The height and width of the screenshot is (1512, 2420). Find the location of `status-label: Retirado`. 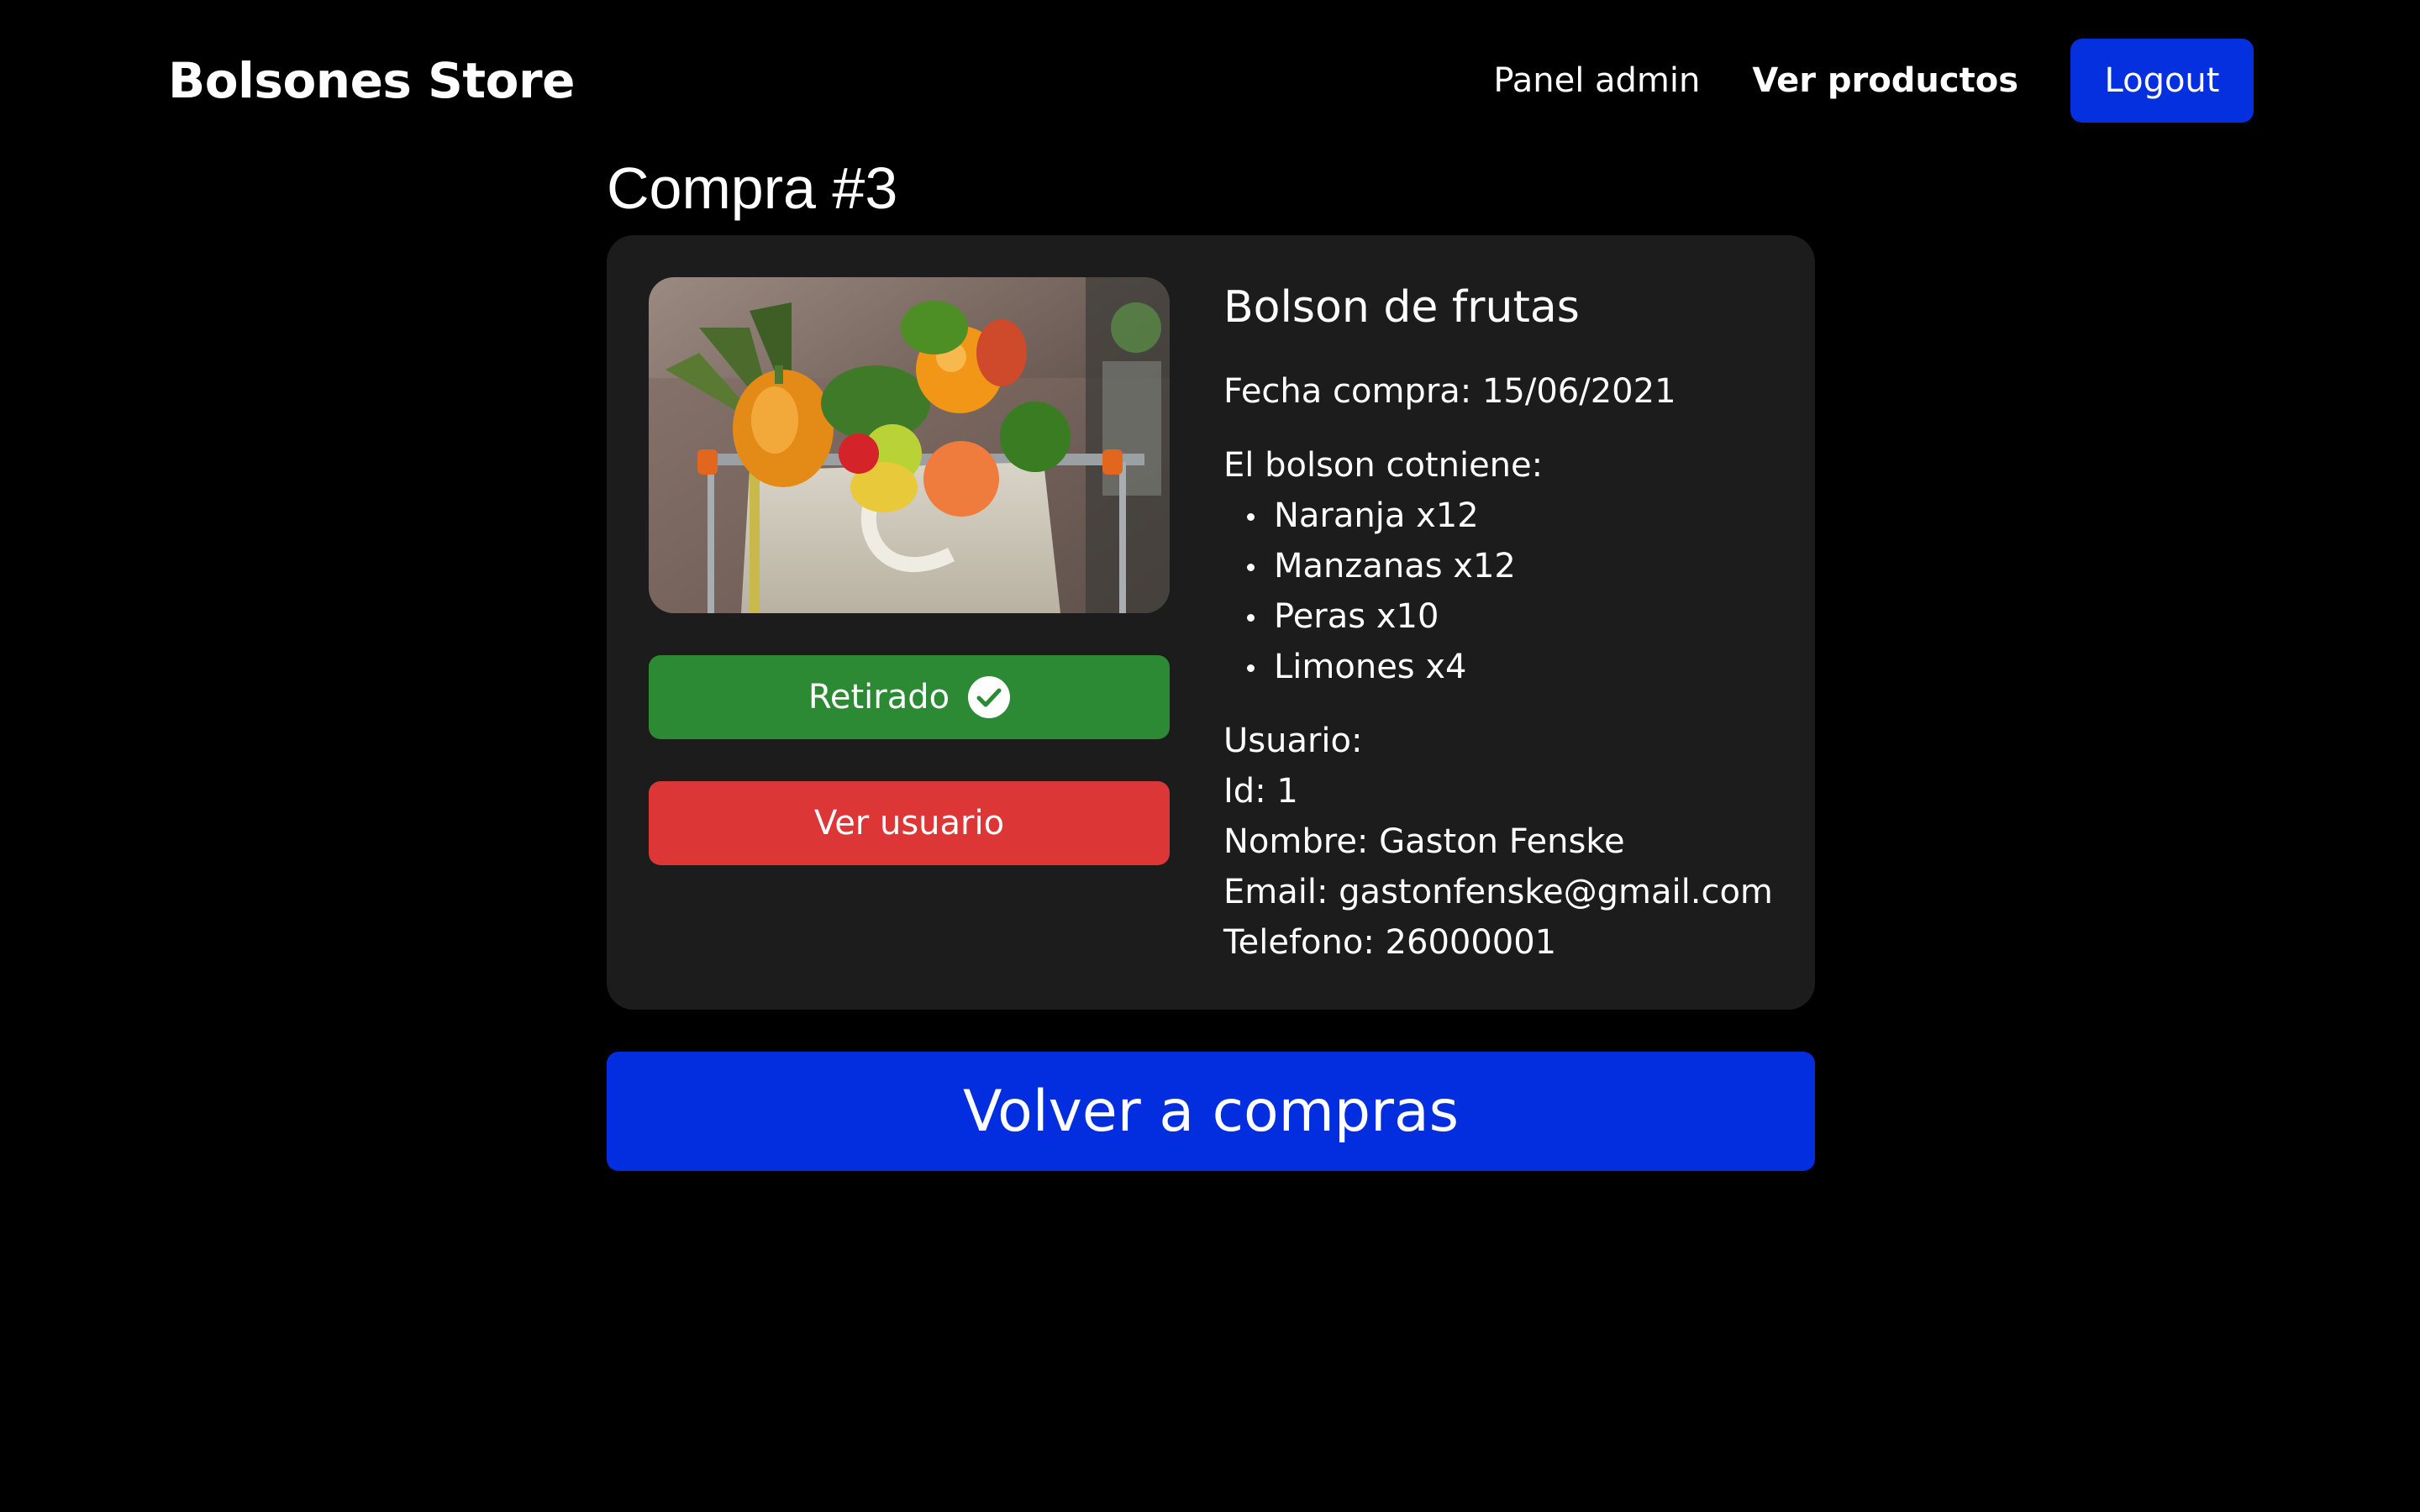

status-label: Retirado is located at coordinates (879, 697).